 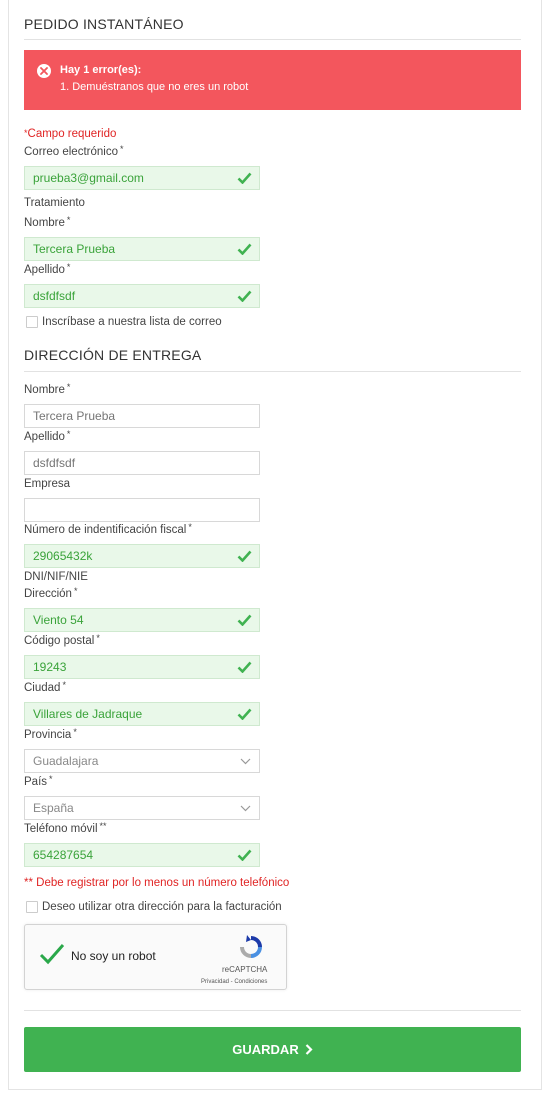 What do you see at coordinates (142, 416) in the screenshot?
I see `delivery-first-name-input` at bounding box center [142, 416].